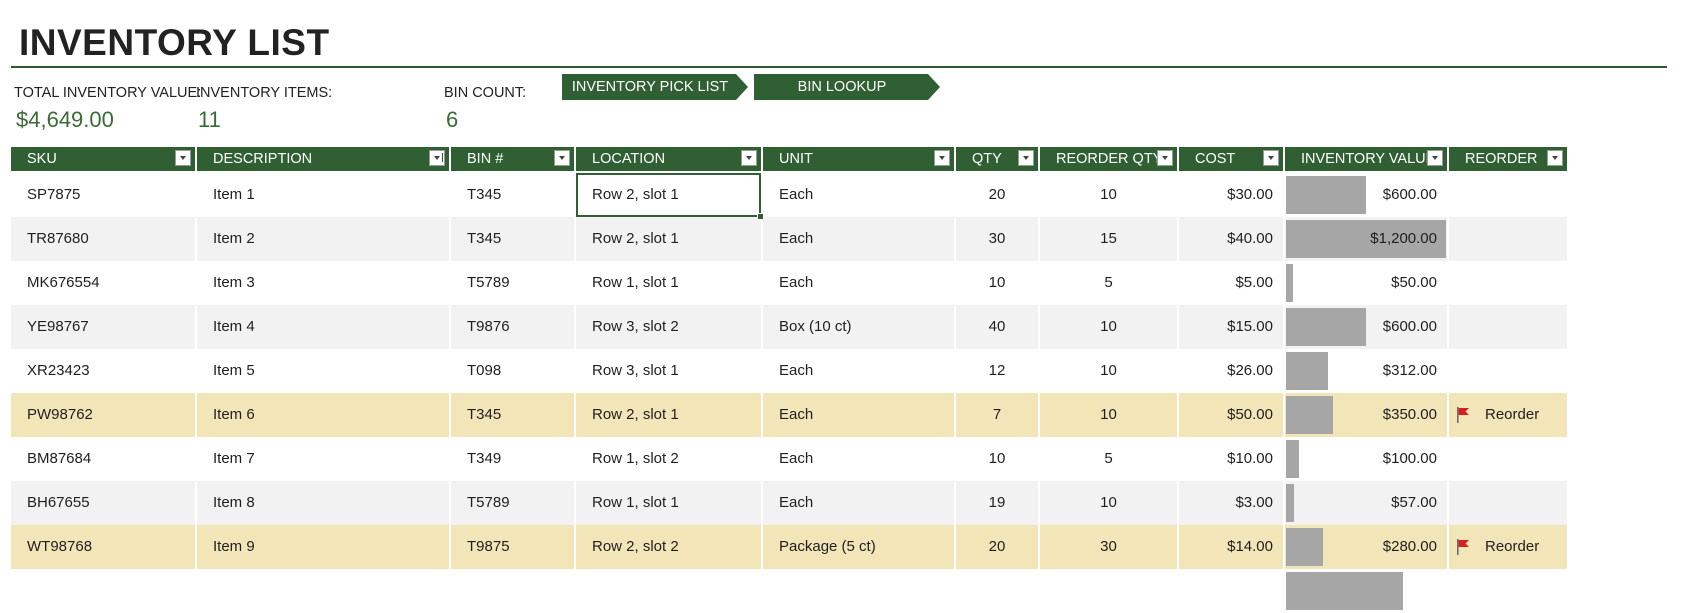 The height and width of the screenshot is (613, 1699). Describe the element at coordinates (1231, 239) in the screenshot. I see `cost-cell: $40.00` at that location.